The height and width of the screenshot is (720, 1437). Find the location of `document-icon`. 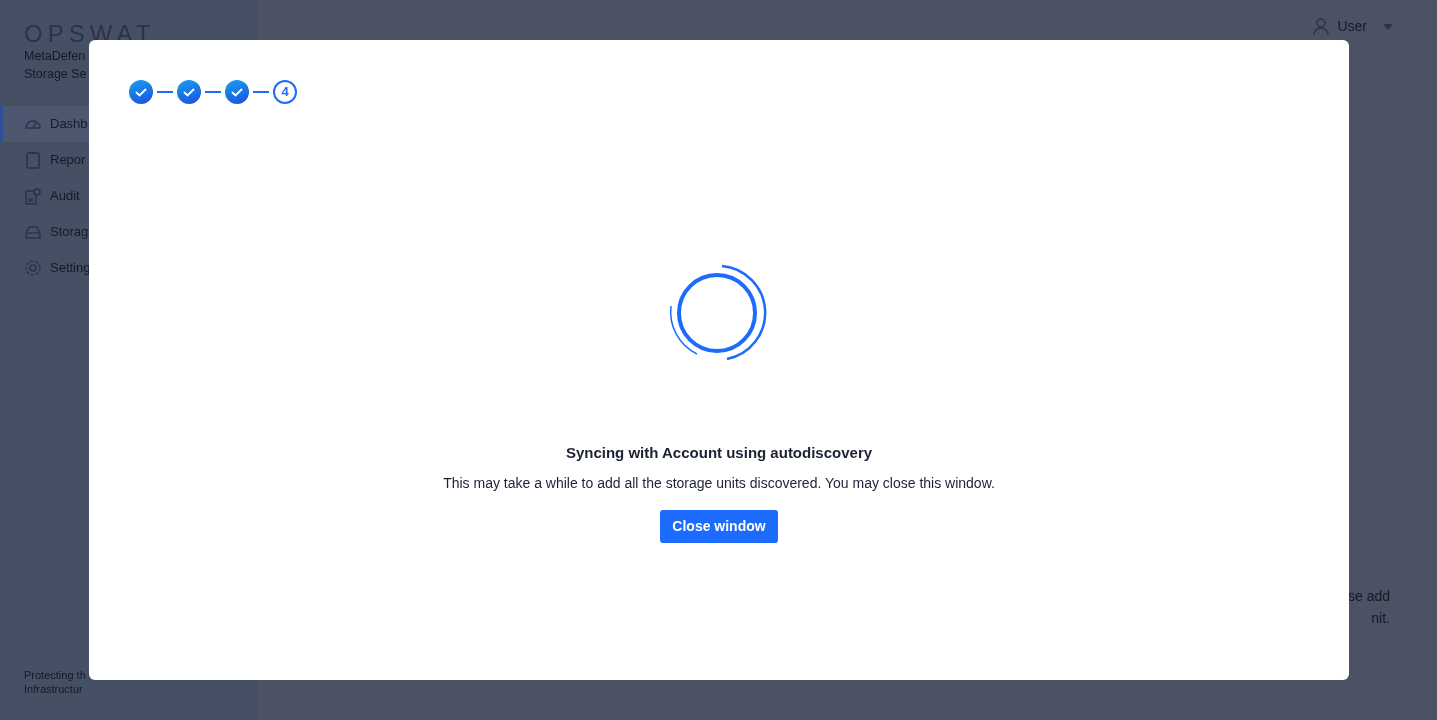

document-icon is located at coordinates (33, 196).